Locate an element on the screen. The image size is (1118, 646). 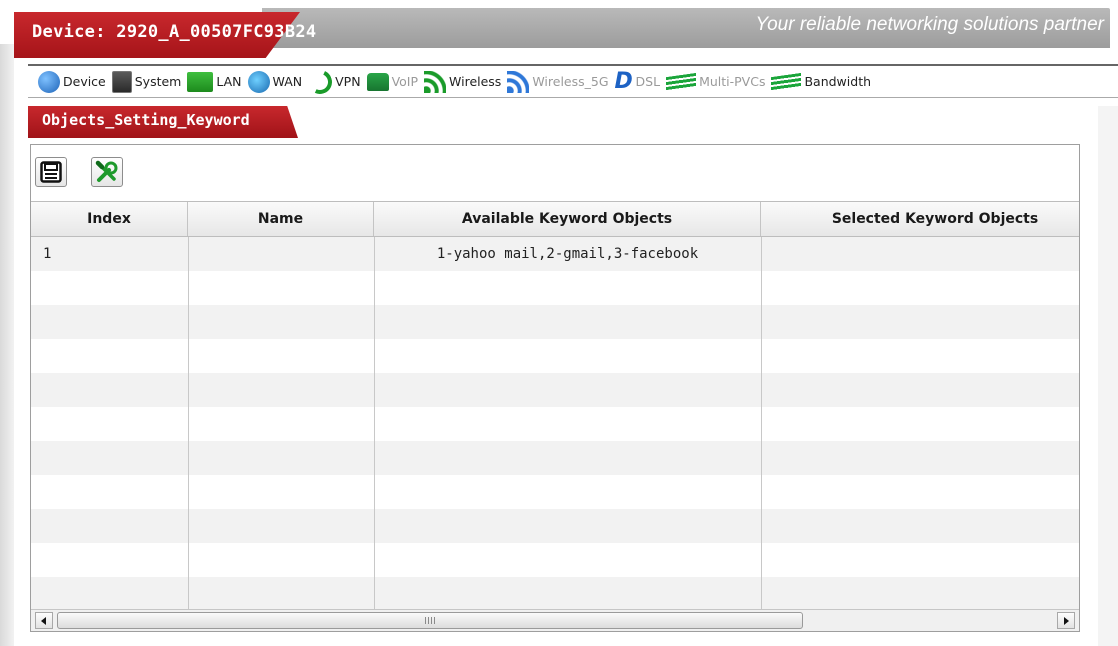
multi-pvcs-icon is located at coordinates (681, 81).